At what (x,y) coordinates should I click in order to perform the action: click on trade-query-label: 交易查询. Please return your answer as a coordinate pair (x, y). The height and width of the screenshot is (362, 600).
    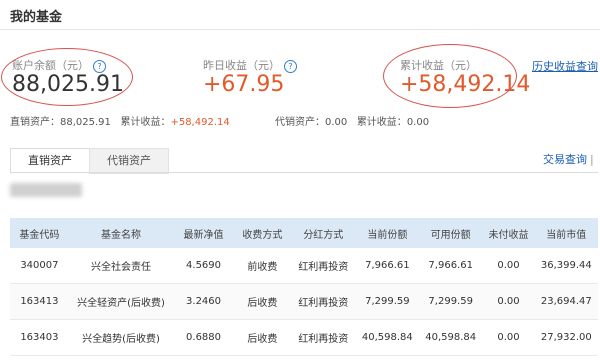
    Looking at the image, I should click on (565, 159).